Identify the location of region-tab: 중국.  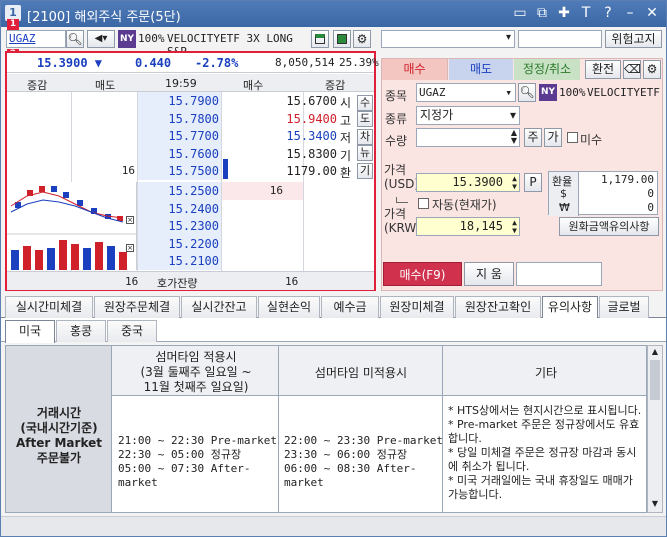
(132, 331).